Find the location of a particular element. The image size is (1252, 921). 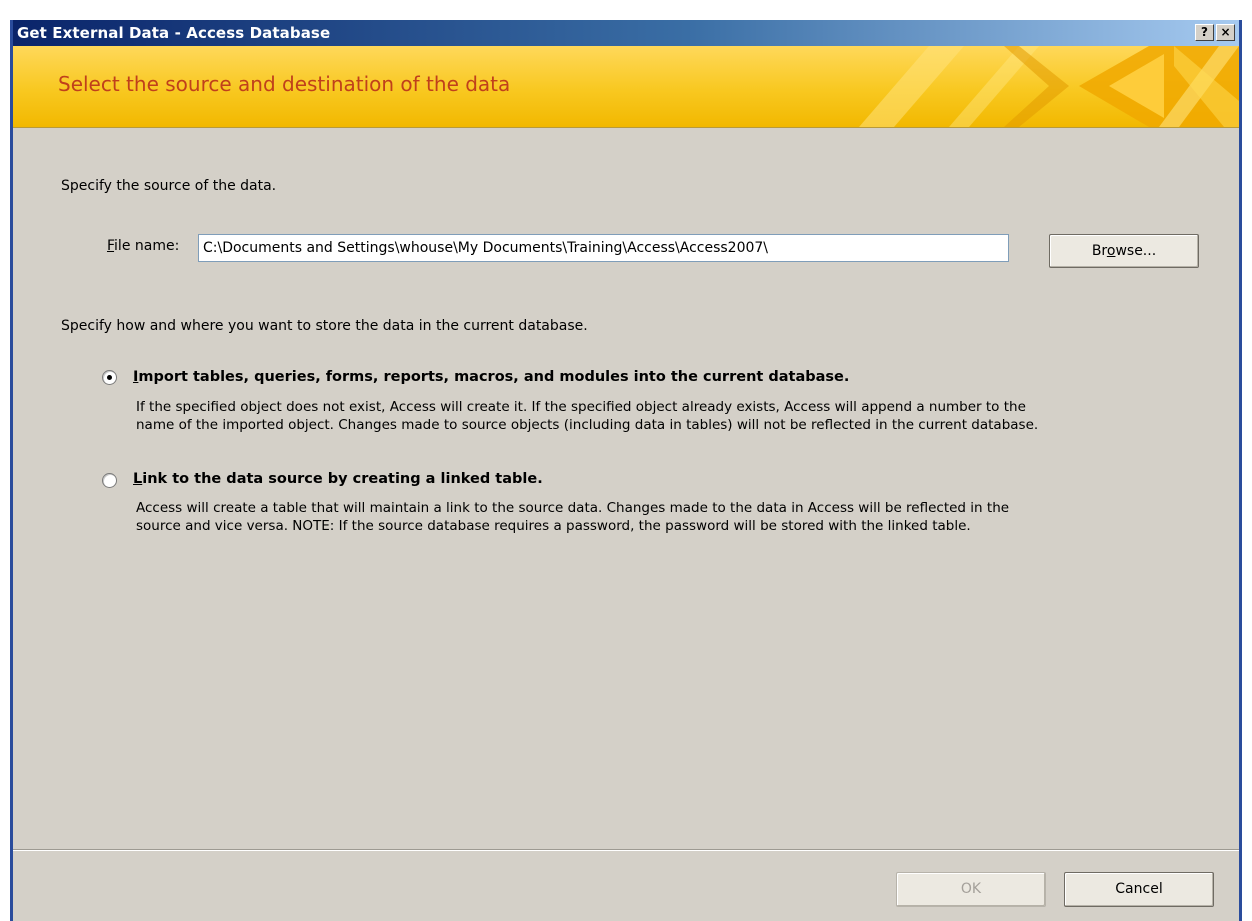

import-radio-button is located at coordinates (109, 377).